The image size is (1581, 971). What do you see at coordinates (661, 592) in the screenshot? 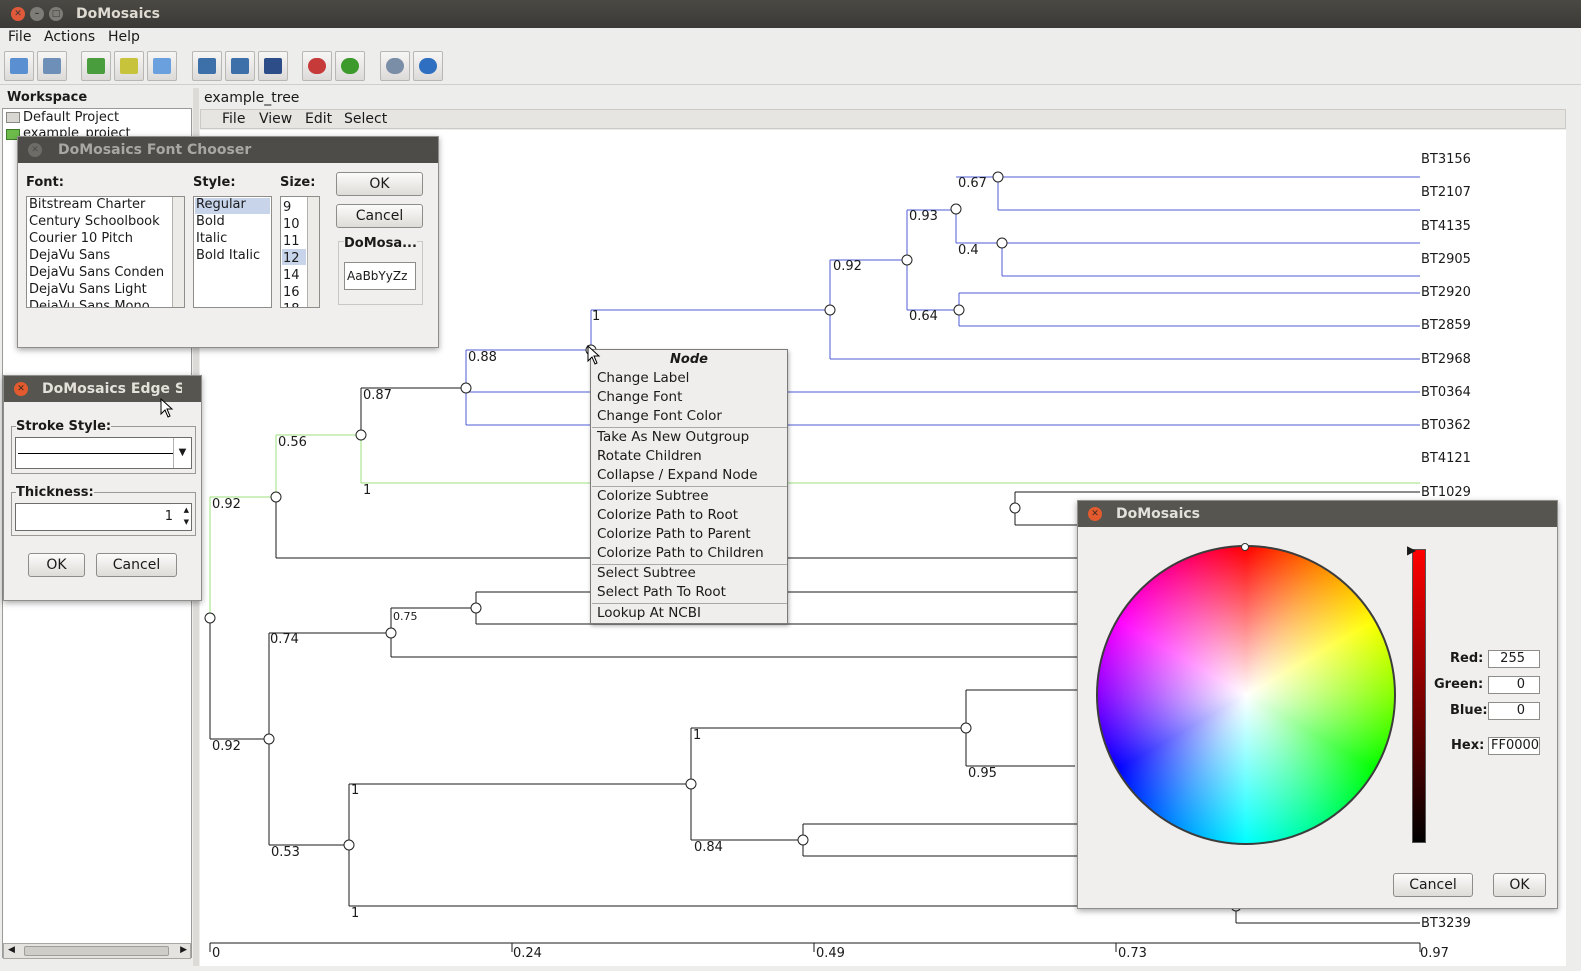
I see `menu-item-select-path-root: Select Path To Root` at bounding box center [661, 592].